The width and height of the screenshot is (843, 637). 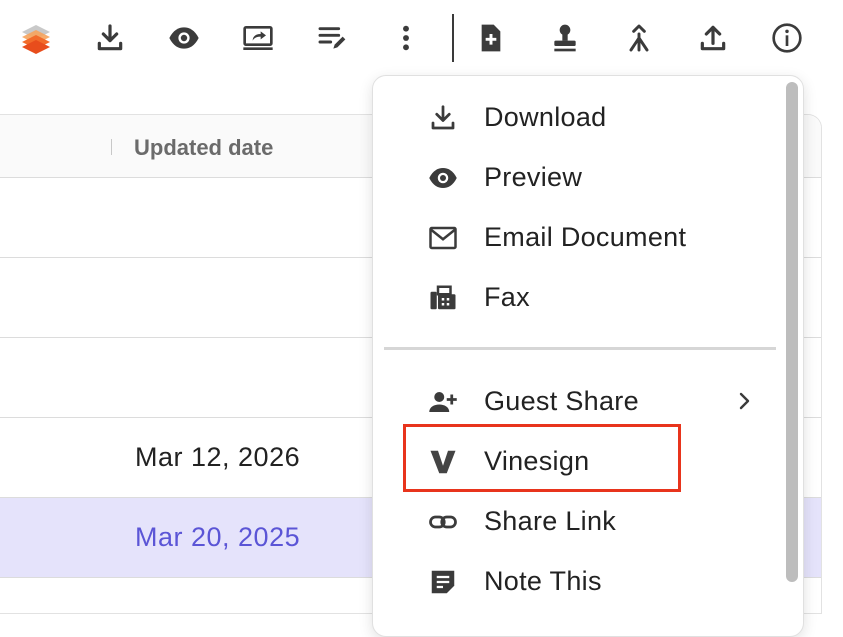 I want to click on new-document-icon, so click(x=491, y=38).